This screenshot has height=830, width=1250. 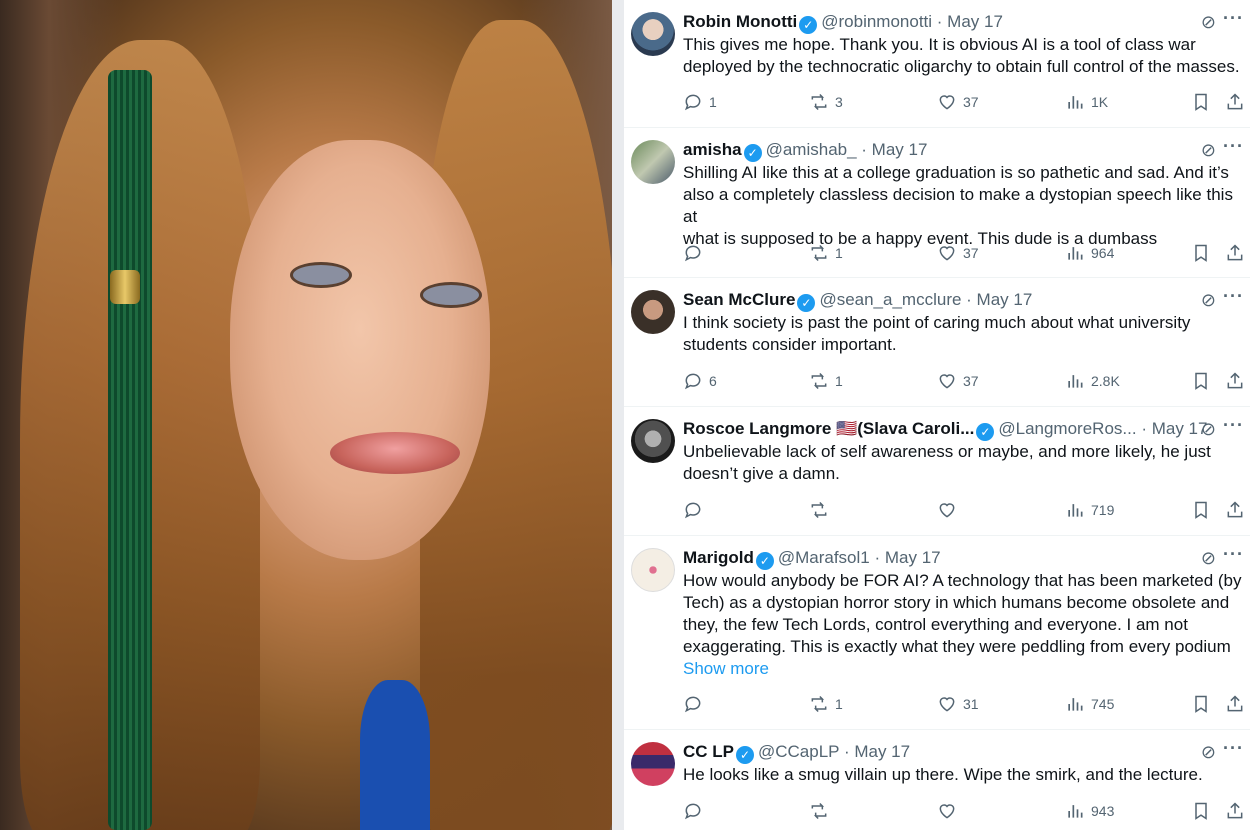 What do you see at coordinates (1089, 704) in the screenshot?
I see `views-button: 745` at bounding box center [1089, 704].